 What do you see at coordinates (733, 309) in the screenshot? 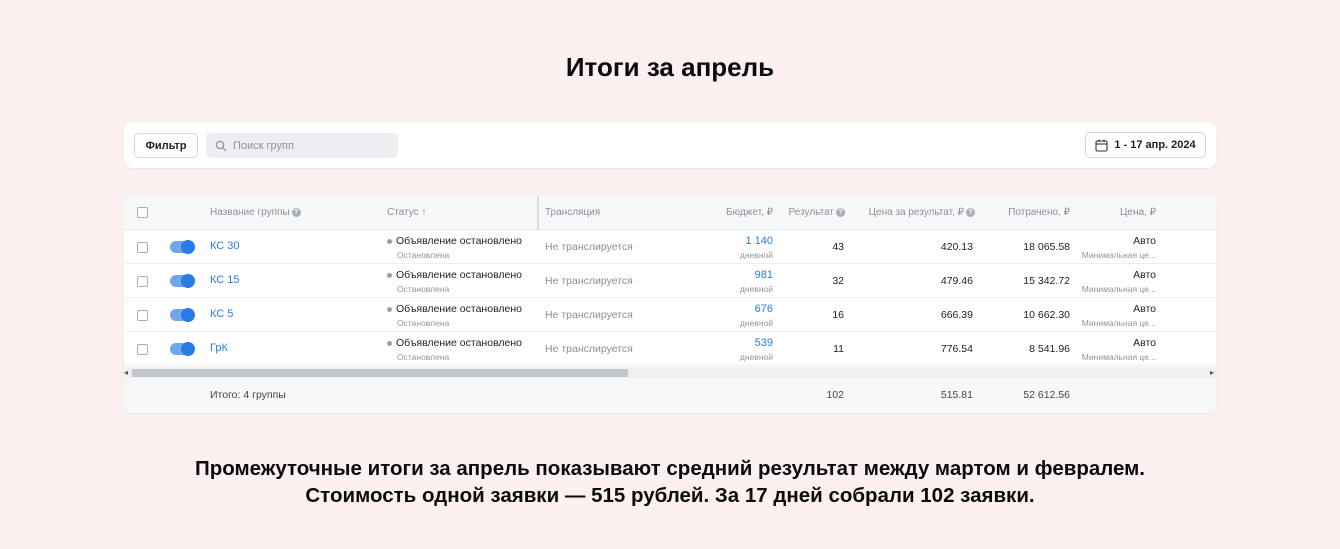
I see `budget-link: 676` at bounding box center [733, 309].